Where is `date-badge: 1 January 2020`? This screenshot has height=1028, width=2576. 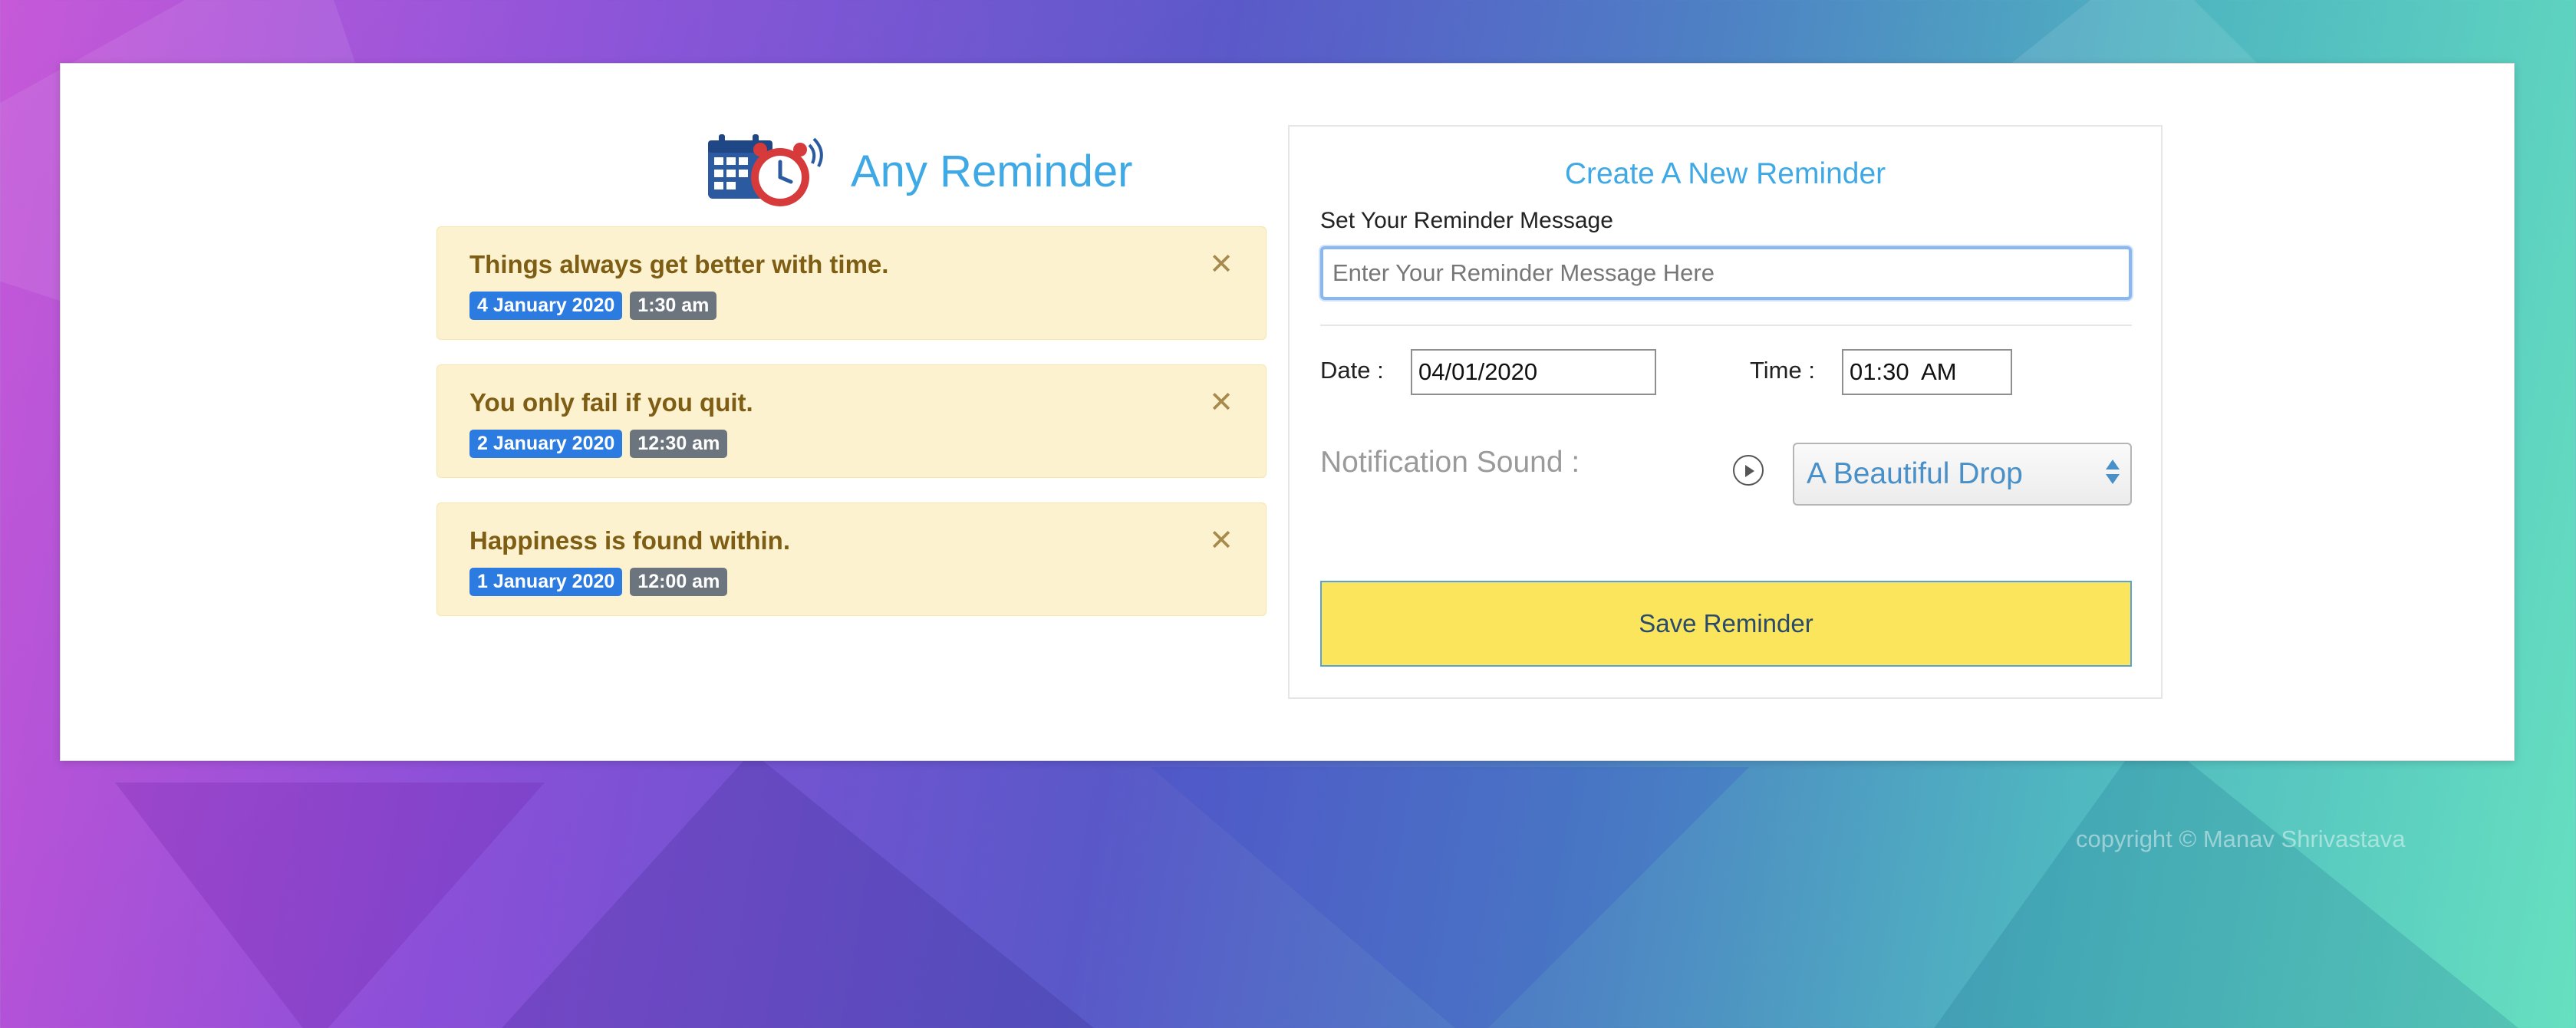 date-badge: 1 January 2020 is located at coordinates (546, 582).